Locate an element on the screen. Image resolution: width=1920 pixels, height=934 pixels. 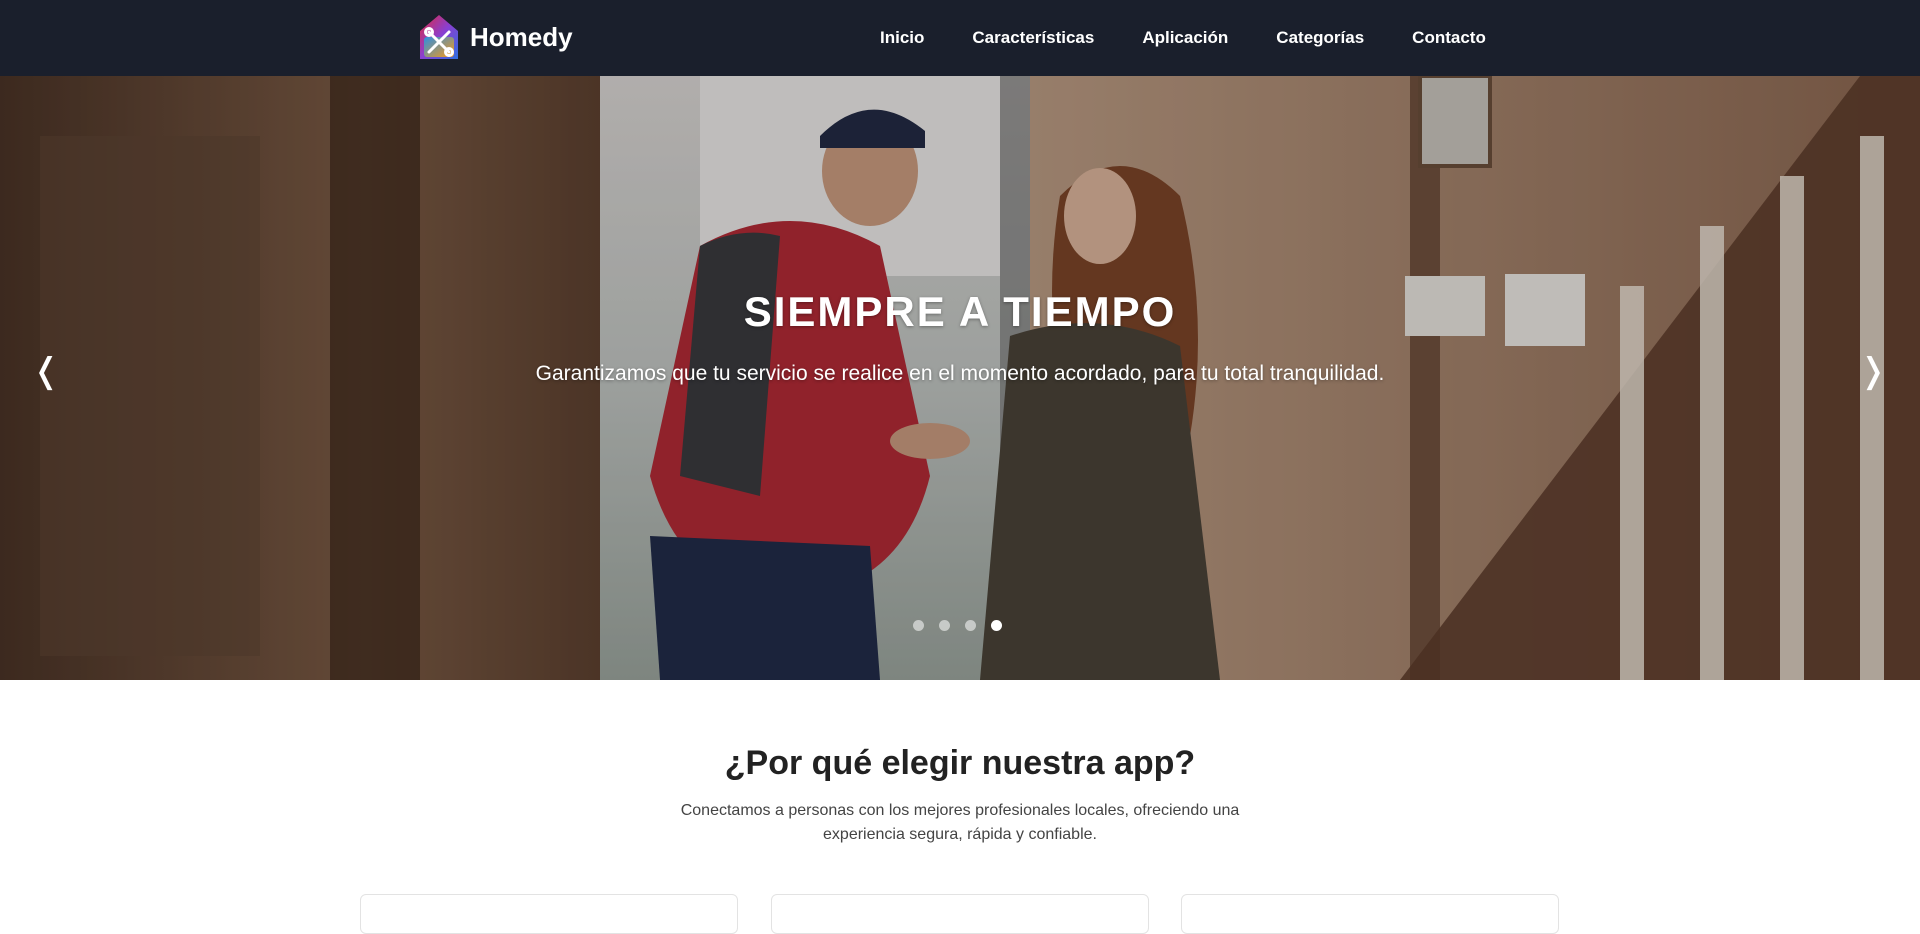
carousel-indicators is located at coordinates (965, 625).